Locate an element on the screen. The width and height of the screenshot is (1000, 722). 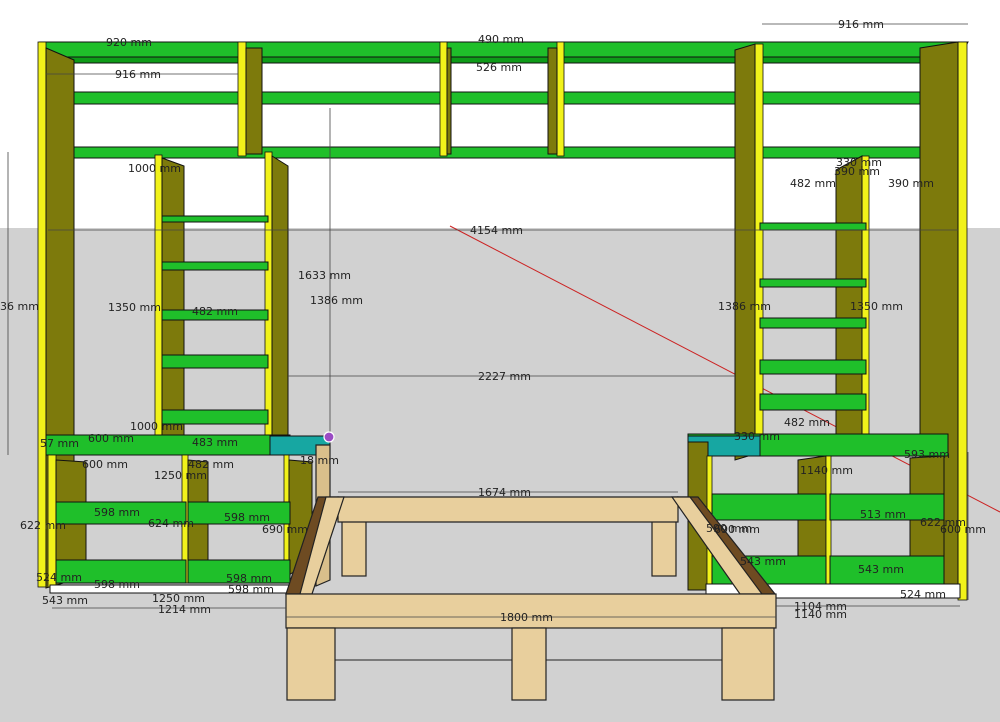
dim-right-390-b: 390 mm is located at coordinates (911, 183).